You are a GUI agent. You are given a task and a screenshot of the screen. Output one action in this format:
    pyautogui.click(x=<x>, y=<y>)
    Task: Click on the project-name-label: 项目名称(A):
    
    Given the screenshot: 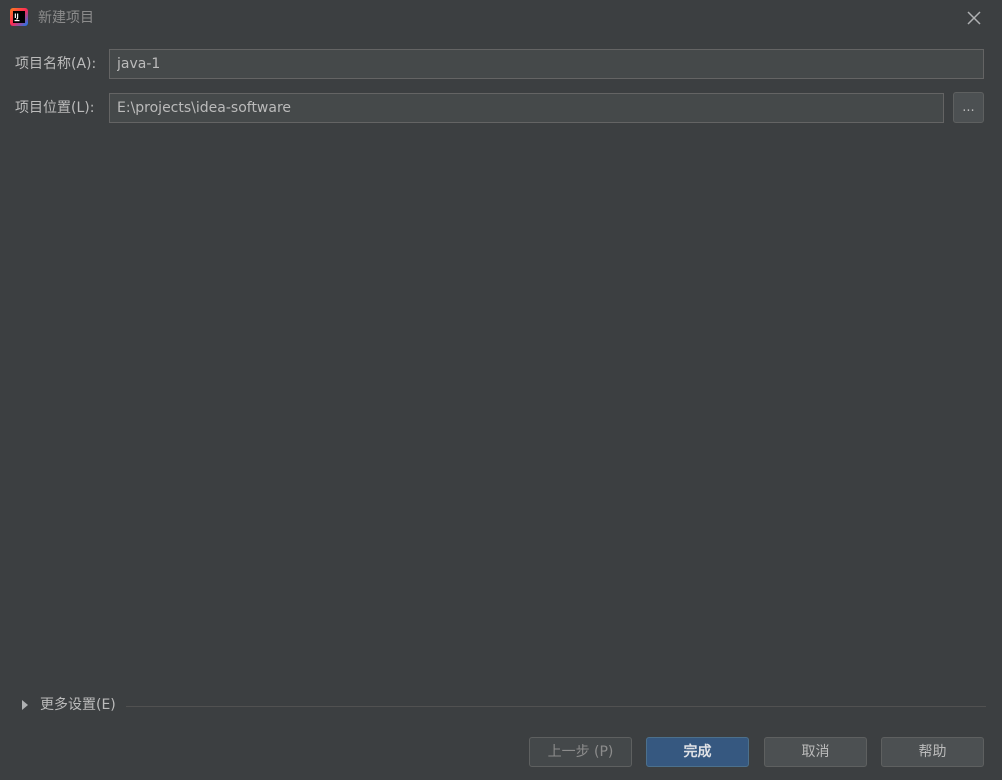 What is the action you would take?
    pyautogui.click(x=56, y=64)
    